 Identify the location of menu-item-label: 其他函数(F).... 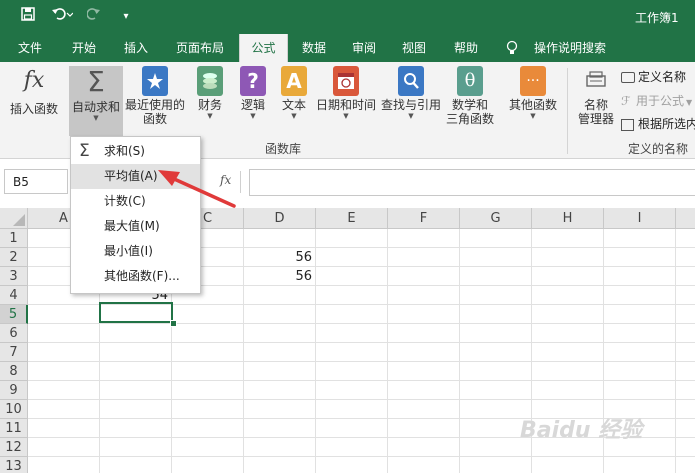
(142, 276).